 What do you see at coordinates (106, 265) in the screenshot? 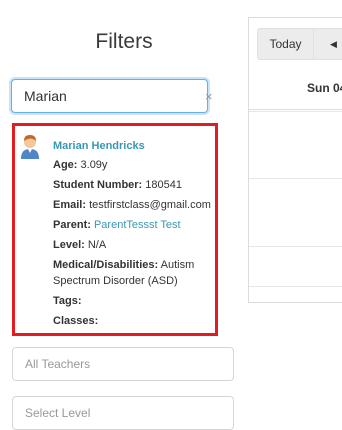
I see `medical-label: Medical/Disabilities:` at bounding box center [106, 265].